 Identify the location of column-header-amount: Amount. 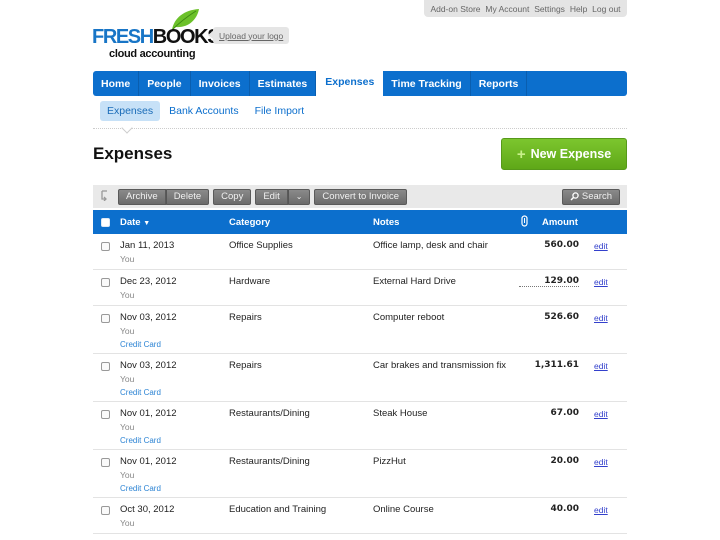
(560, 222).